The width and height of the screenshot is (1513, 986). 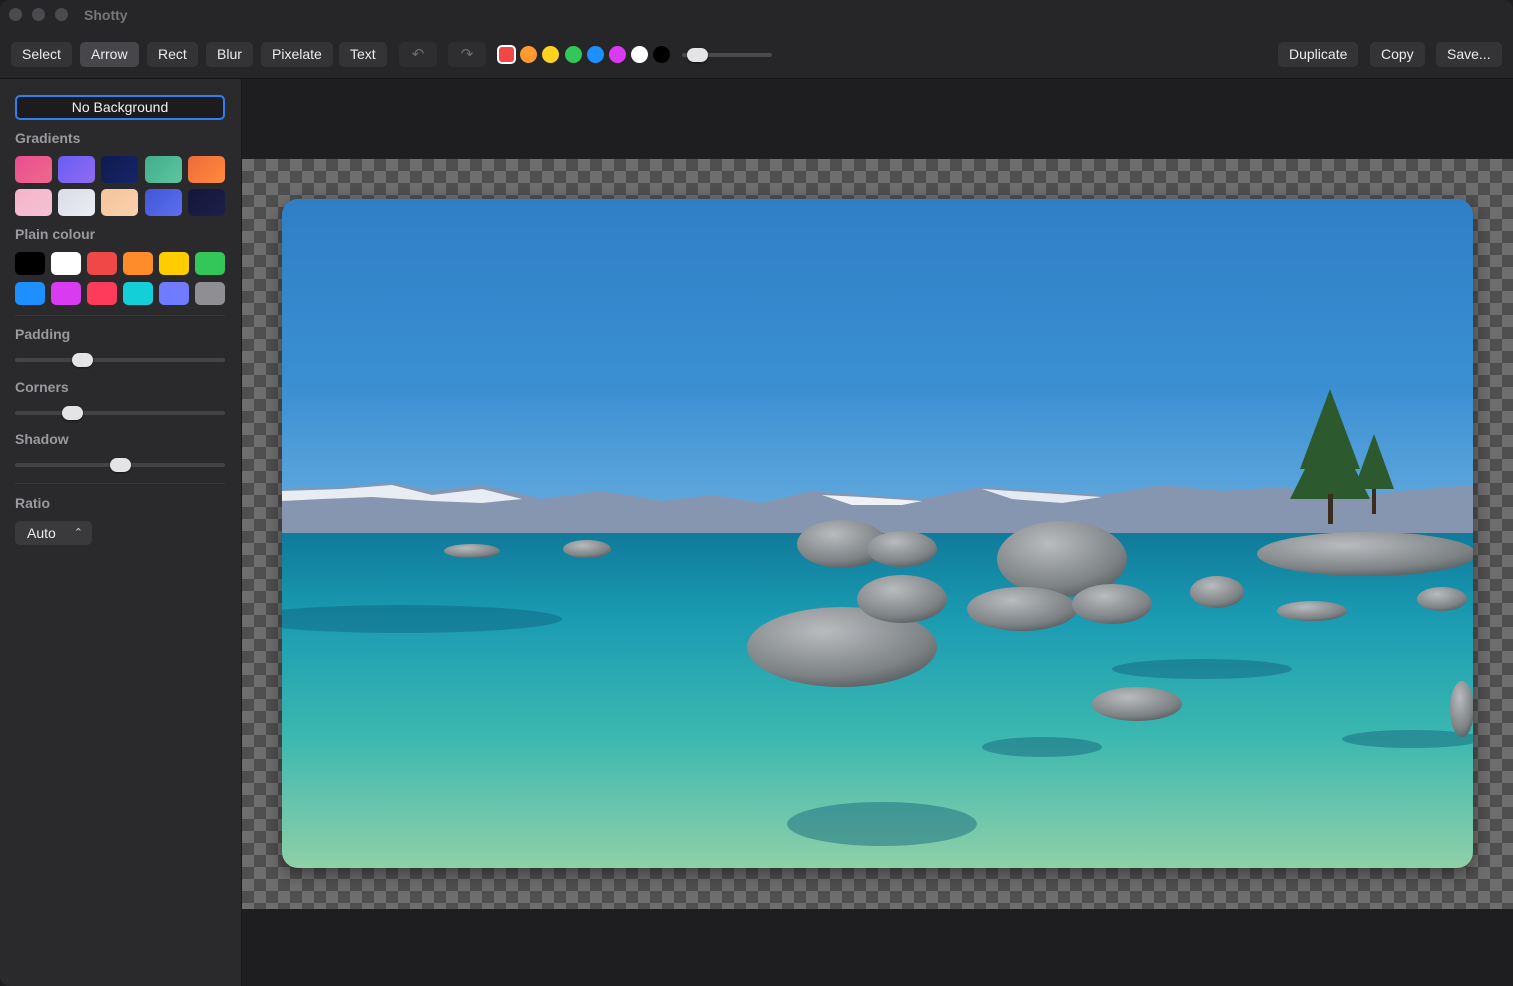 I want to click on shadow-slider-thumb, so click(x=120, y=465).